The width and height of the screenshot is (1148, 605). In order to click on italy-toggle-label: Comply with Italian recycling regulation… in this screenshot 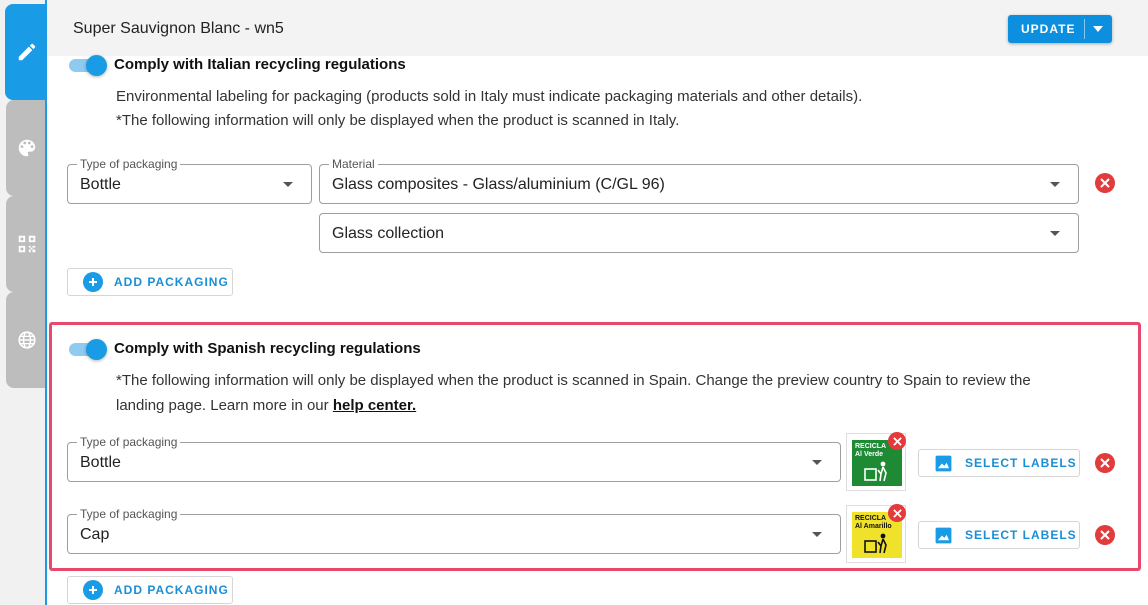, I will do `click(260, 64)`.